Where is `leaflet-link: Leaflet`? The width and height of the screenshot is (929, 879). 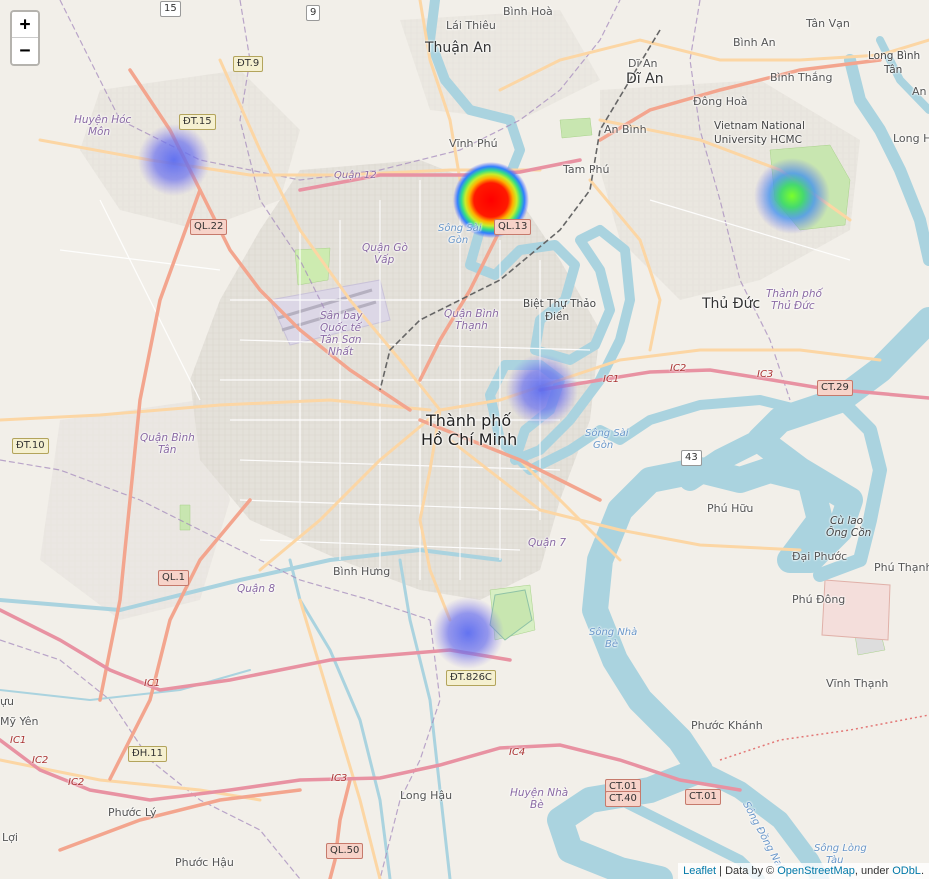
leaflet-link: Leaflet is located at coordinates (699, 871).